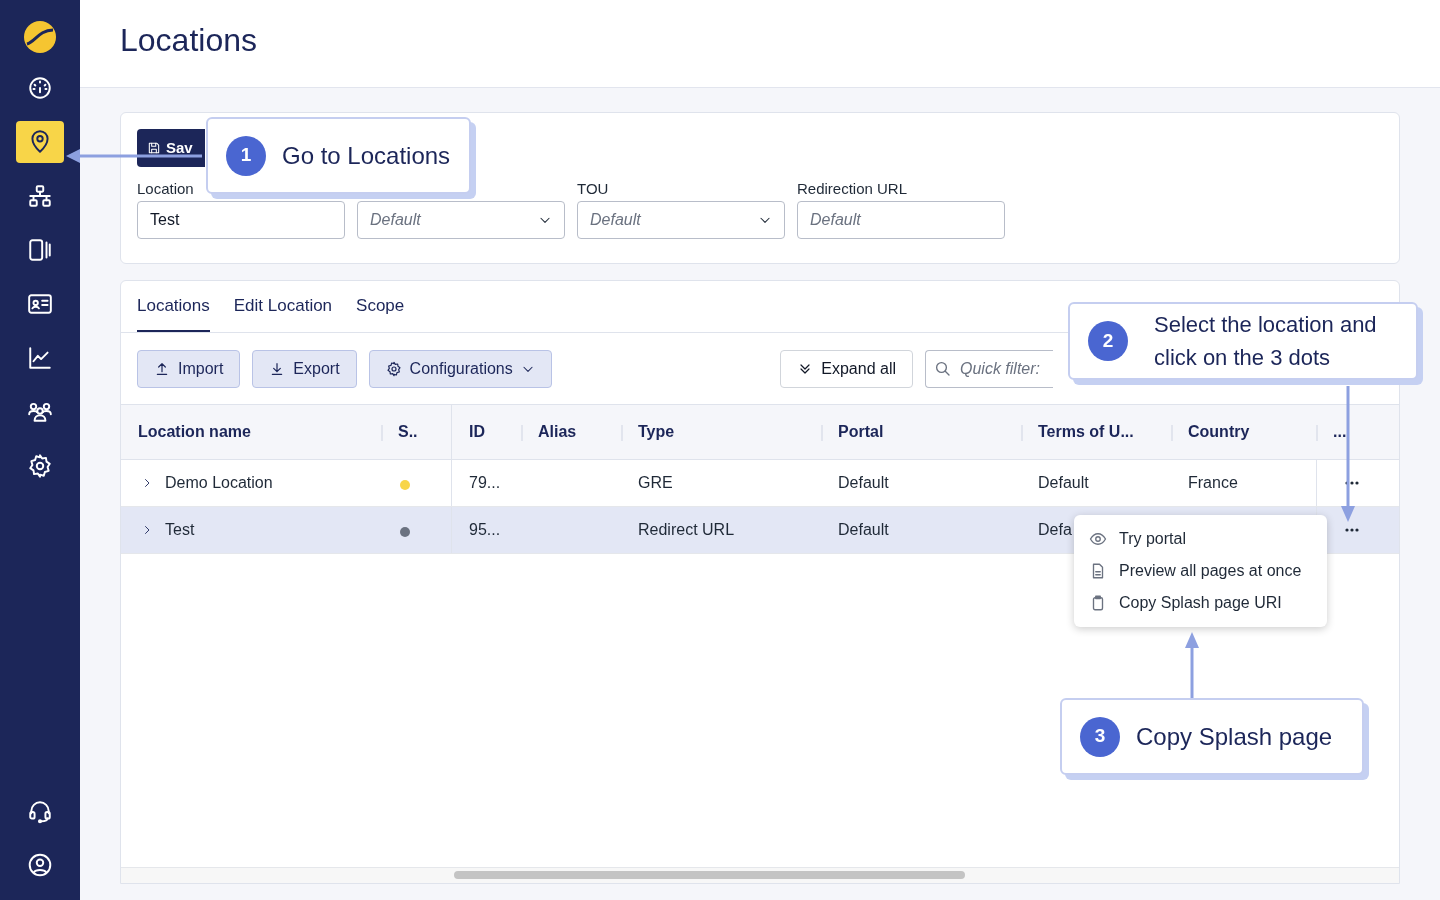  I want to click on save-button: Sav, so click(171, 148).